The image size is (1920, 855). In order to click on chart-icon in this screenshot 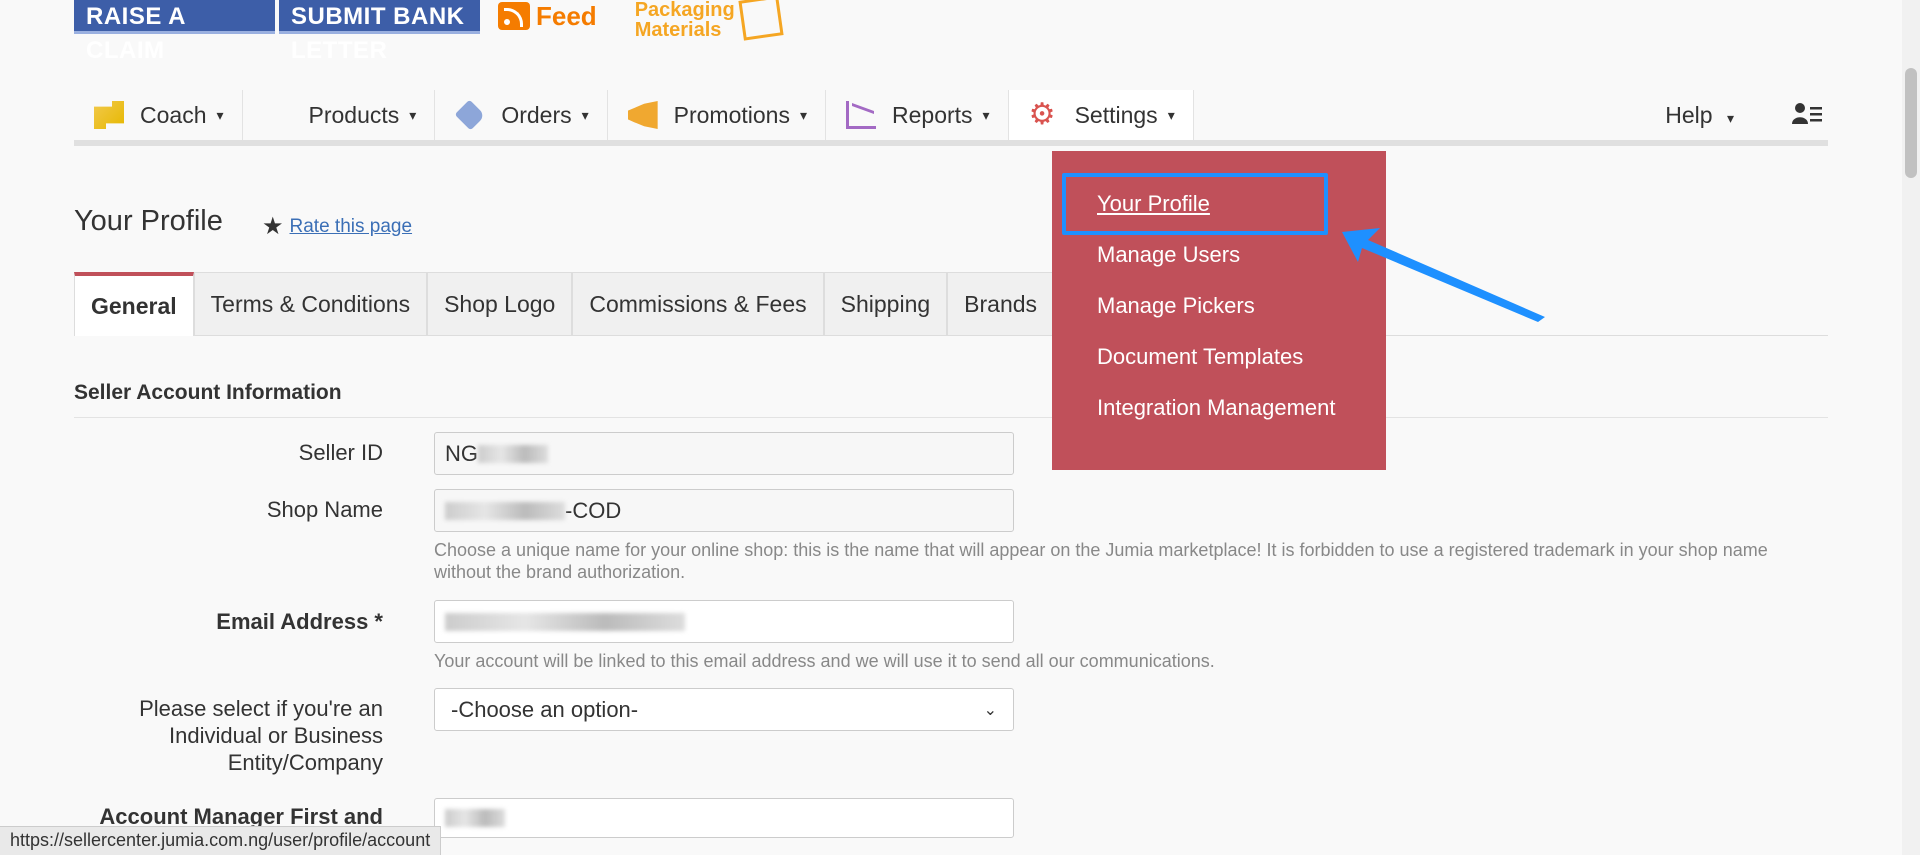, I will do `click(861, 115)`.